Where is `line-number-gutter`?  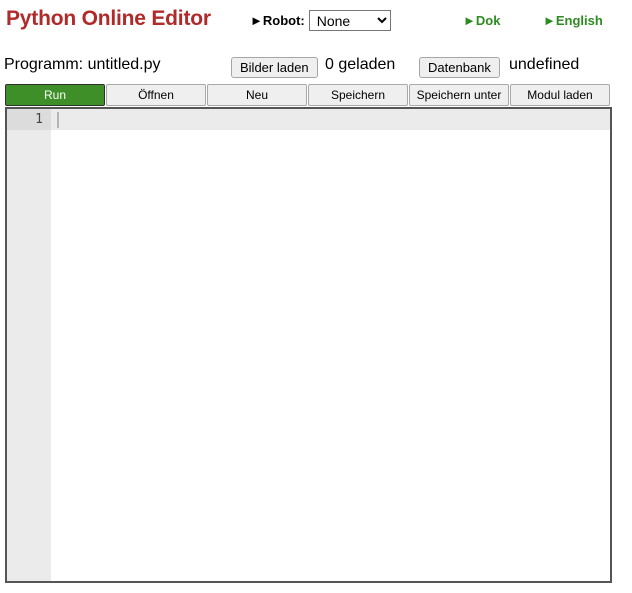
line-number-gutter is located at coordinates (29, 345).